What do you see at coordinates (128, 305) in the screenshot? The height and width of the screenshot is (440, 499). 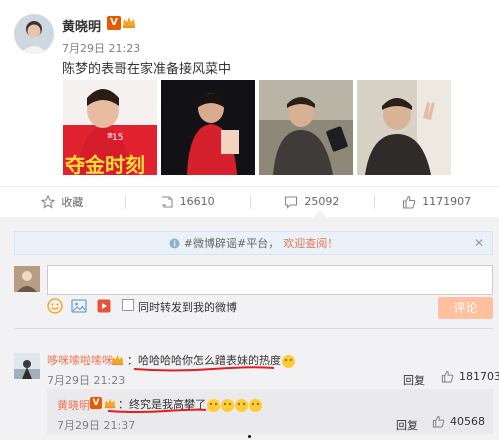 I see `also-repost-checkbox` at bounding box center [128, 305].